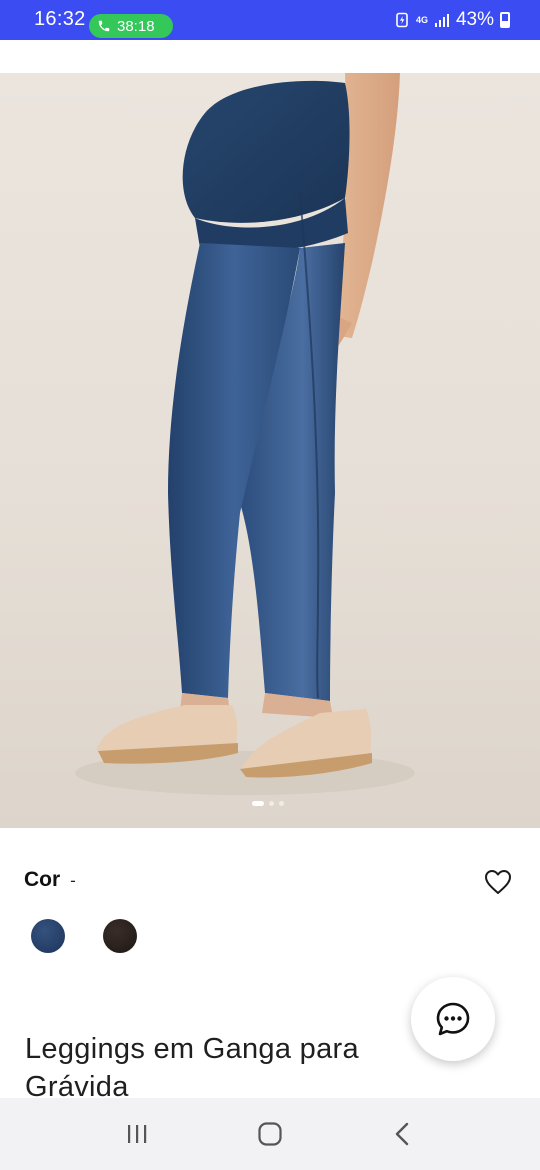  Describe the element at coordinates (421, 20) in the screenshot. I see `network-type: 4G` at that location.